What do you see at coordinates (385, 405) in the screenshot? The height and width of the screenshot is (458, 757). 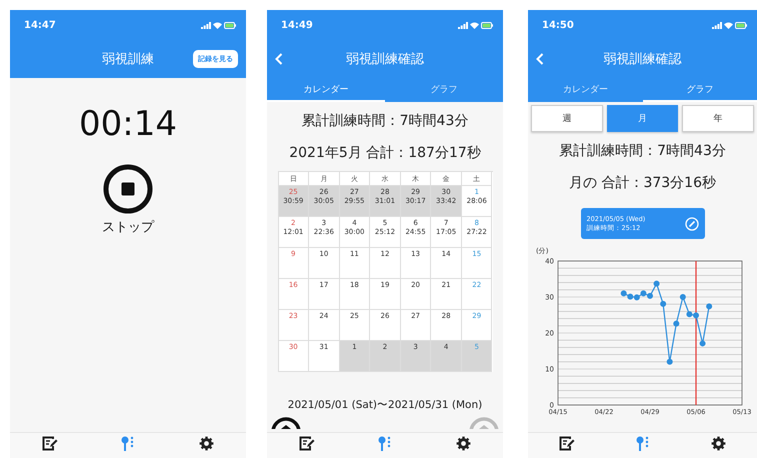 I see `date-range: 2021/05/01 (Sat)〜2021/05/31 (Mon)` at bounding box center [385, 405].